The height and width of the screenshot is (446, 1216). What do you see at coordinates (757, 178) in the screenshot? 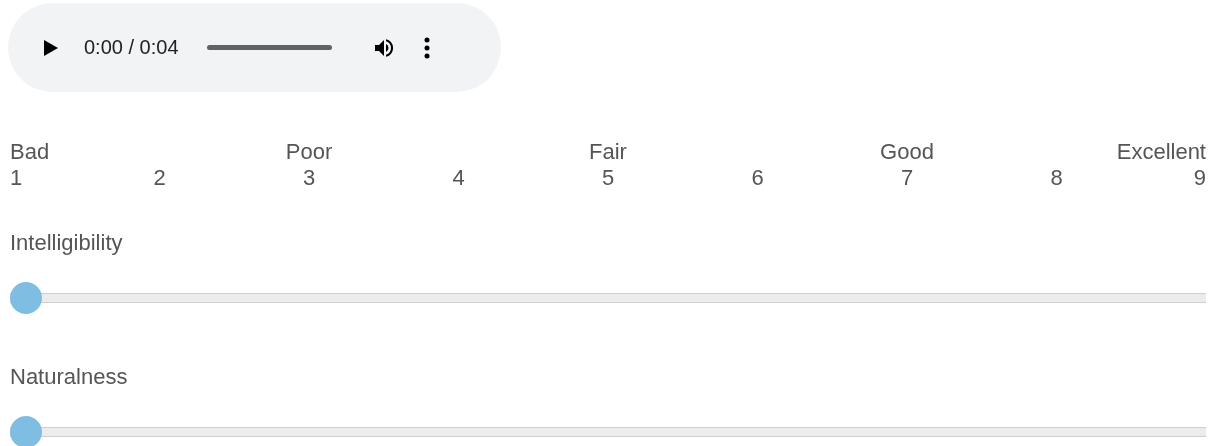
I see `scale-number: 6` at bounding box center [757, 178].